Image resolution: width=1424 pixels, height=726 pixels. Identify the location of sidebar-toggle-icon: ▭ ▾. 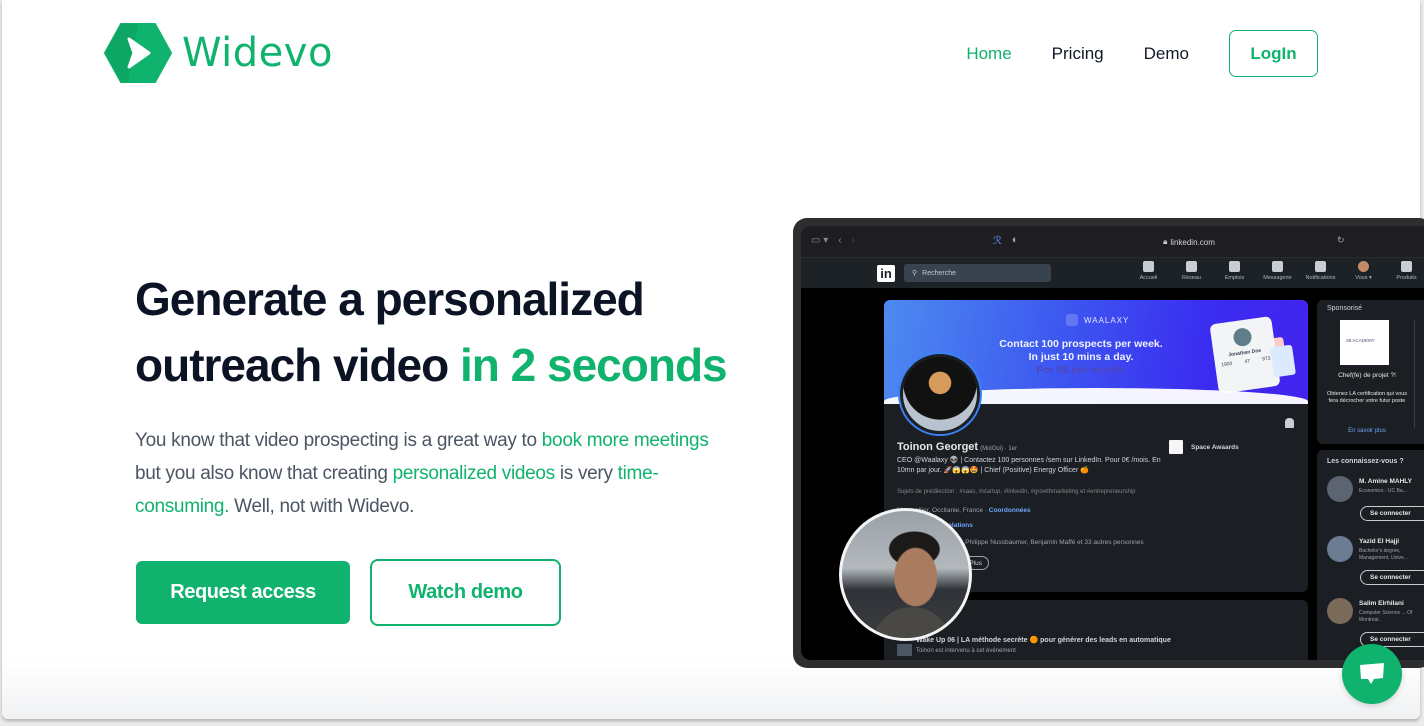
(820, 240).